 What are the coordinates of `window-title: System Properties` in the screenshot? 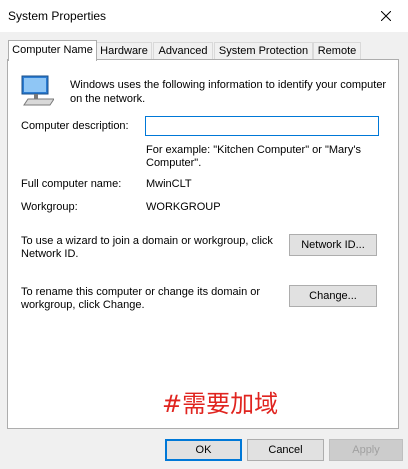 It's located at (57, 16).